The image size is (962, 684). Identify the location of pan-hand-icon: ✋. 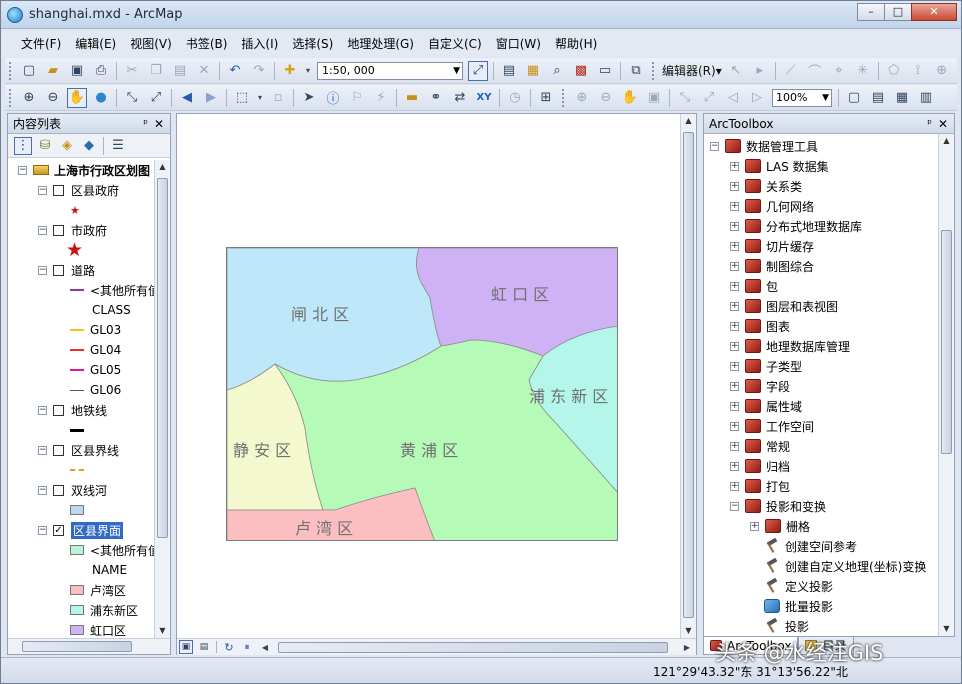
(77, 97).